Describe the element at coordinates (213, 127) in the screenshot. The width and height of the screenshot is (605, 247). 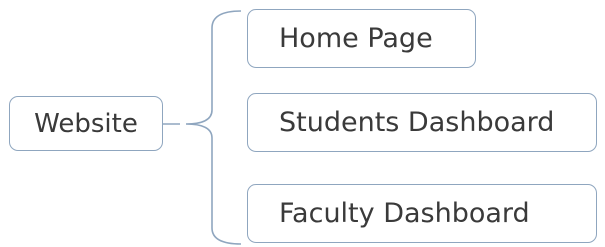
I see `curly-brace` at that location.